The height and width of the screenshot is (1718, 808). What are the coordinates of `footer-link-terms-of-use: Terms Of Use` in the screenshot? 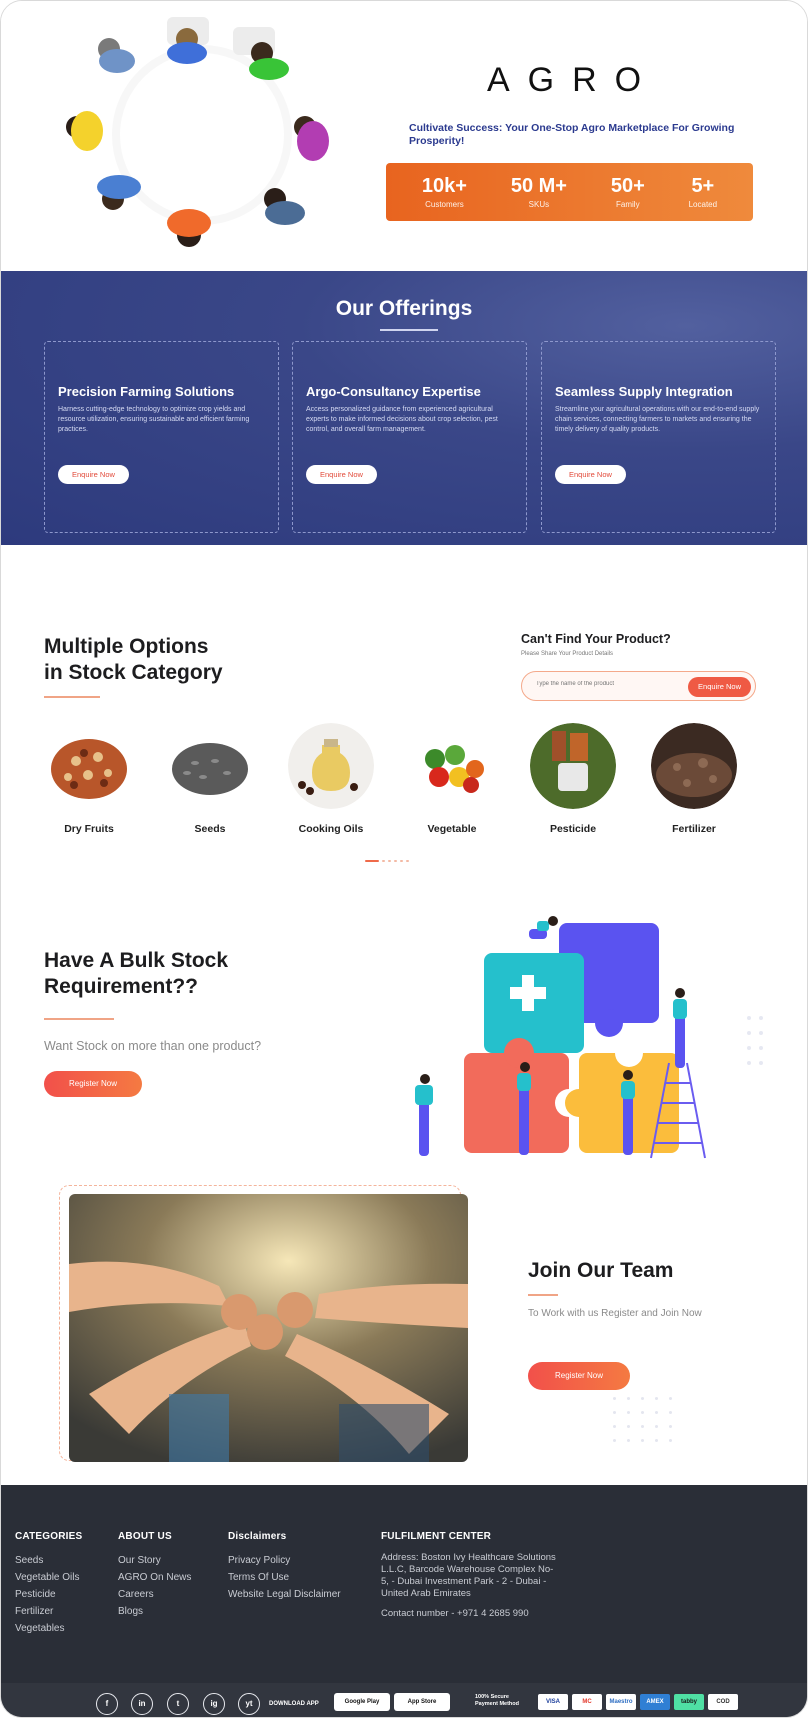 It's located at (284, 1577).